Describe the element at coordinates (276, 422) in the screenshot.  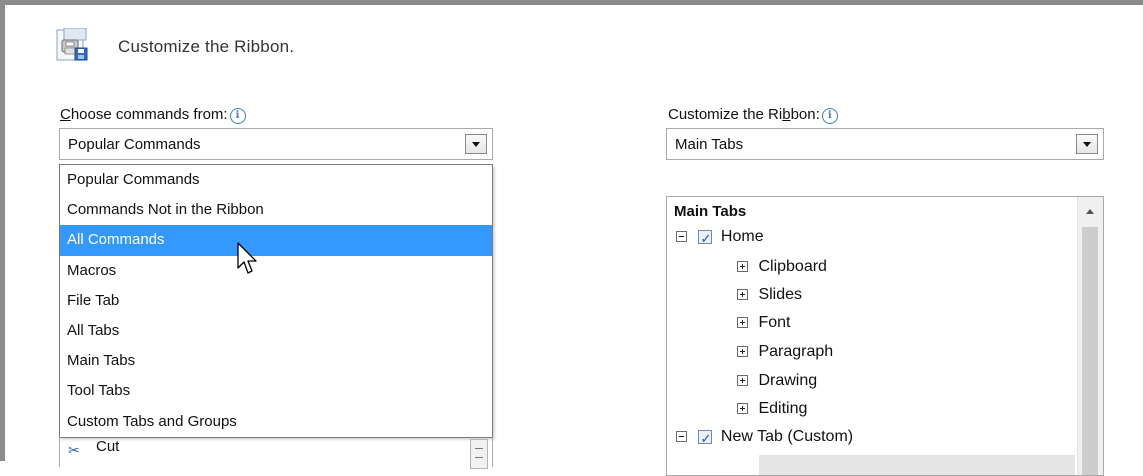
I see `dropdown-option-custom-tabs-groups: Custom Tabs and Groups` at that location.